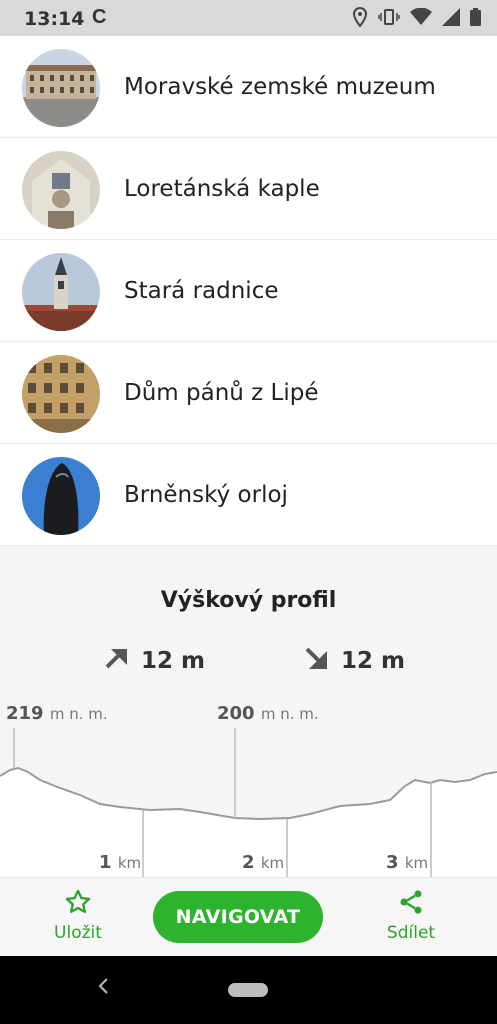 The image size is (497, 1024). I want to click on back-icon, so click(103, 989).